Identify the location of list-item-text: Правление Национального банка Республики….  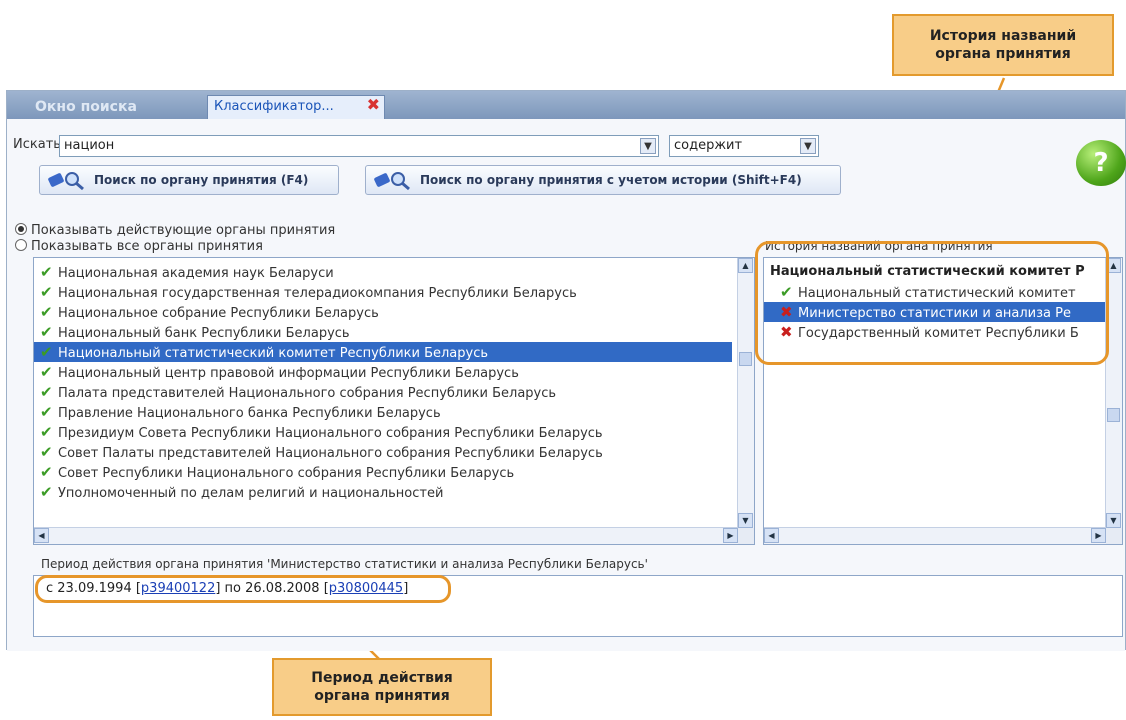
(249, 413).